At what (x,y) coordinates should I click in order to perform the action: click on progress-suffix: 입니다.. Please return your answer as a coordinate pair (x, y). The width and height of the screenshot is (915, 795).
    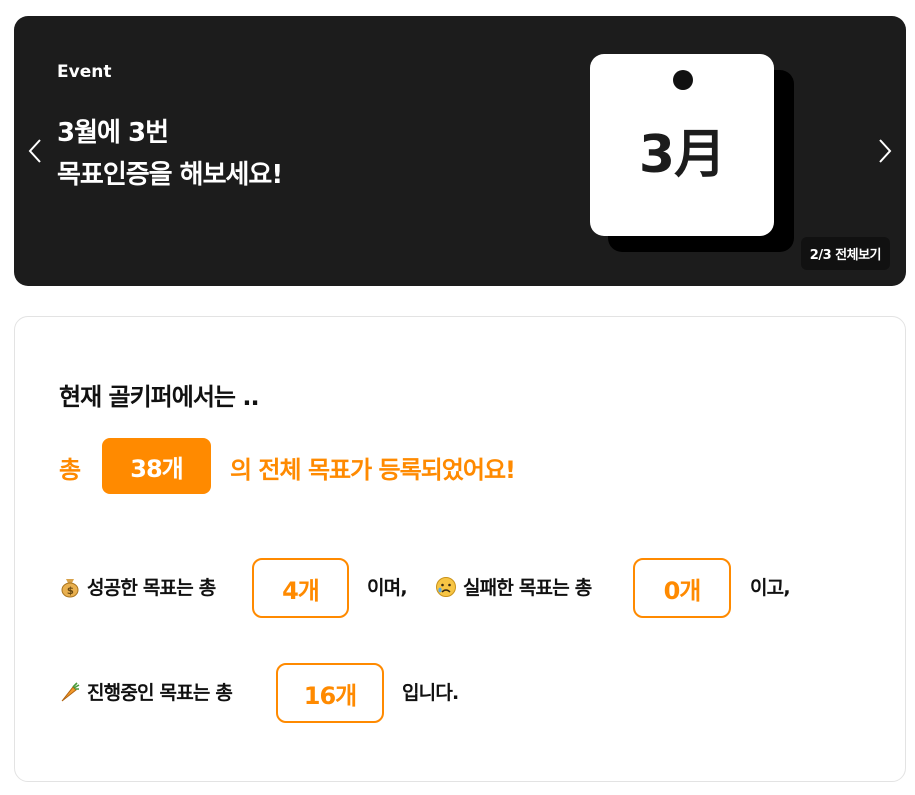
    Looking at the image, I should click on (430, 693).